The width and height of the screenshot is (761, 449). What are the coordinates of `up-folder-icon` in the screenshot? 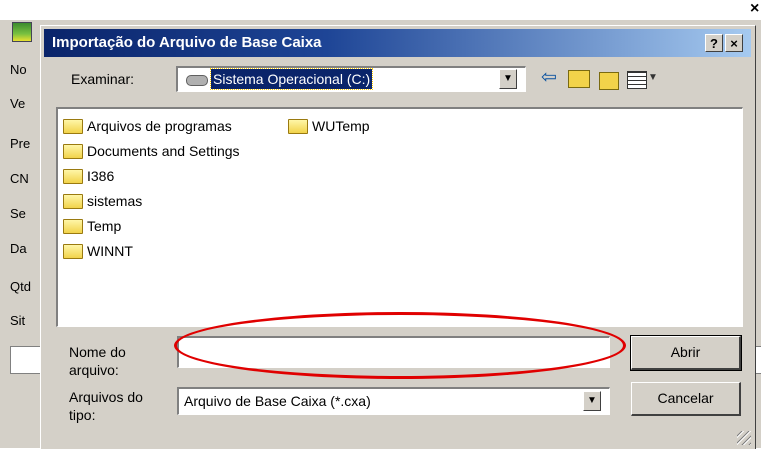 It's located at (579, 79).